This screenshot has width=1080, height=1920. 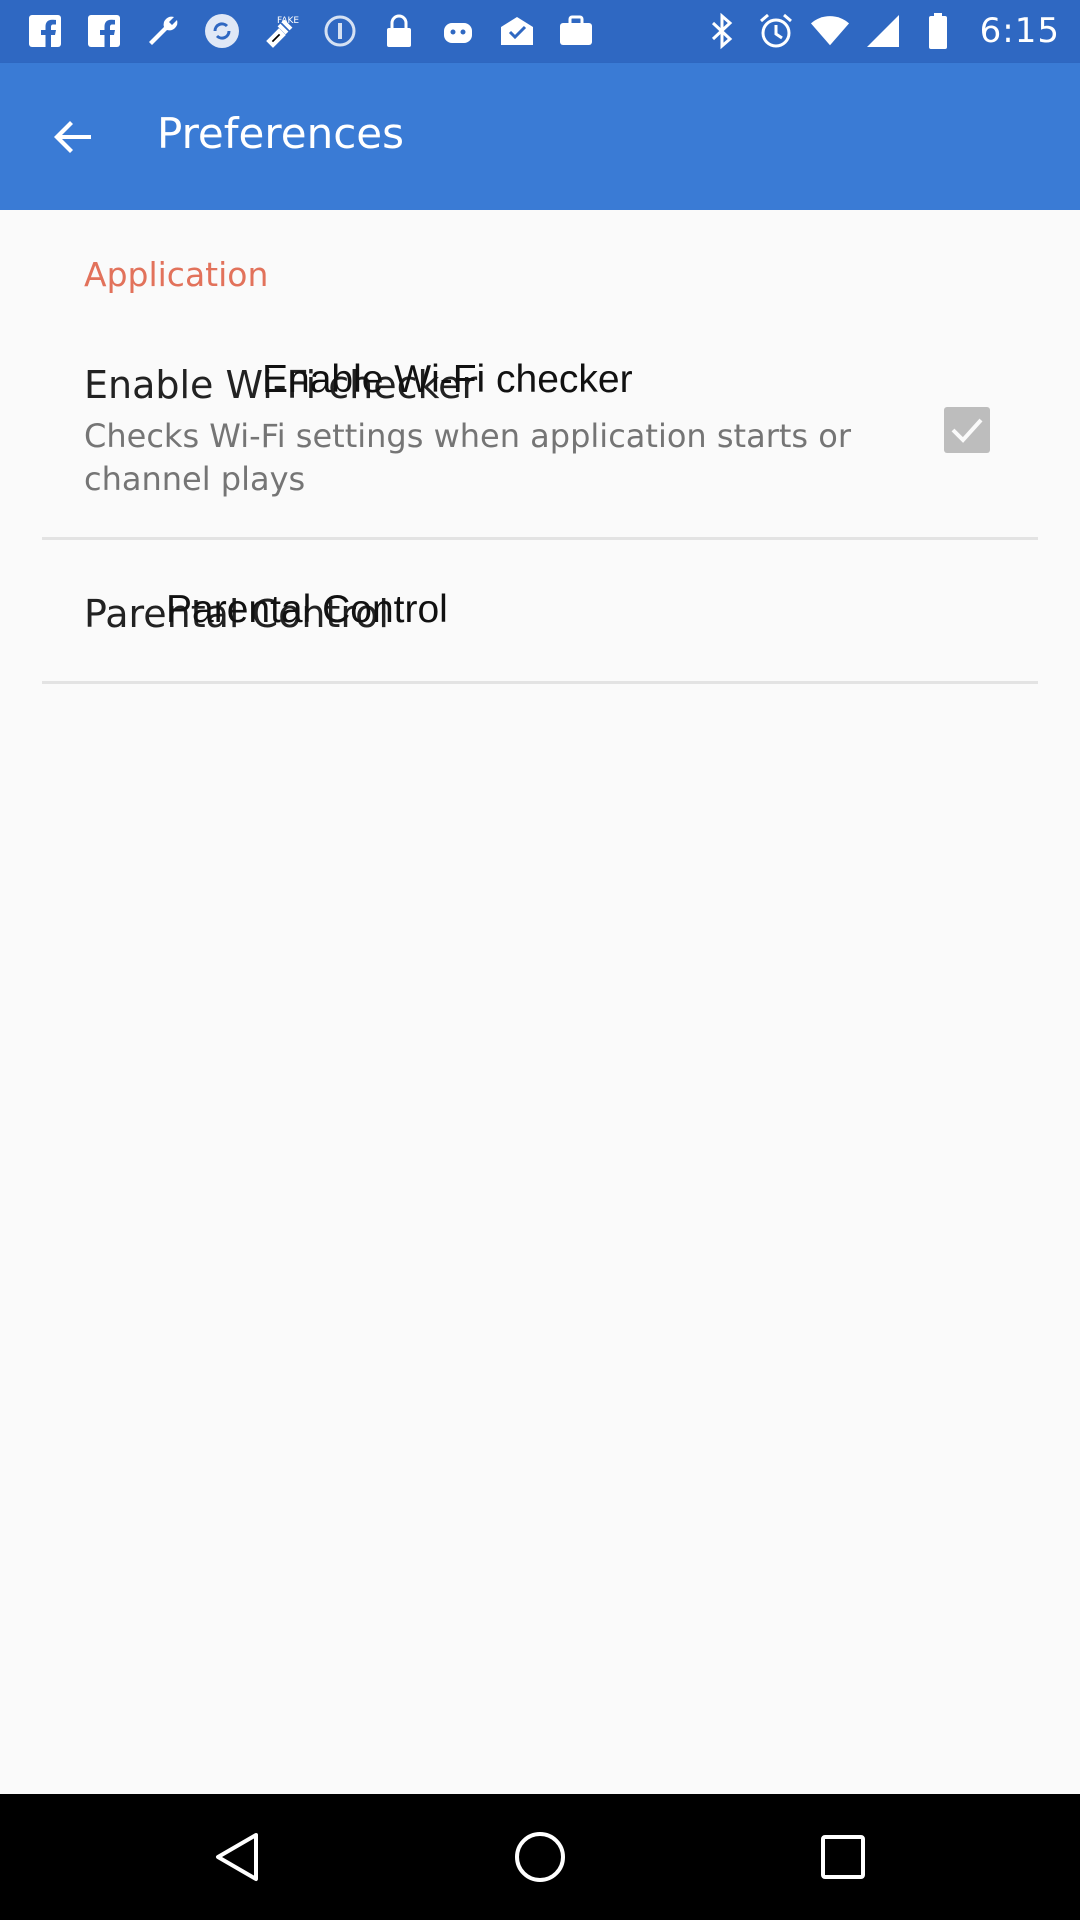 I want to click on nav-recents-button, so click(x=843, y=1857).